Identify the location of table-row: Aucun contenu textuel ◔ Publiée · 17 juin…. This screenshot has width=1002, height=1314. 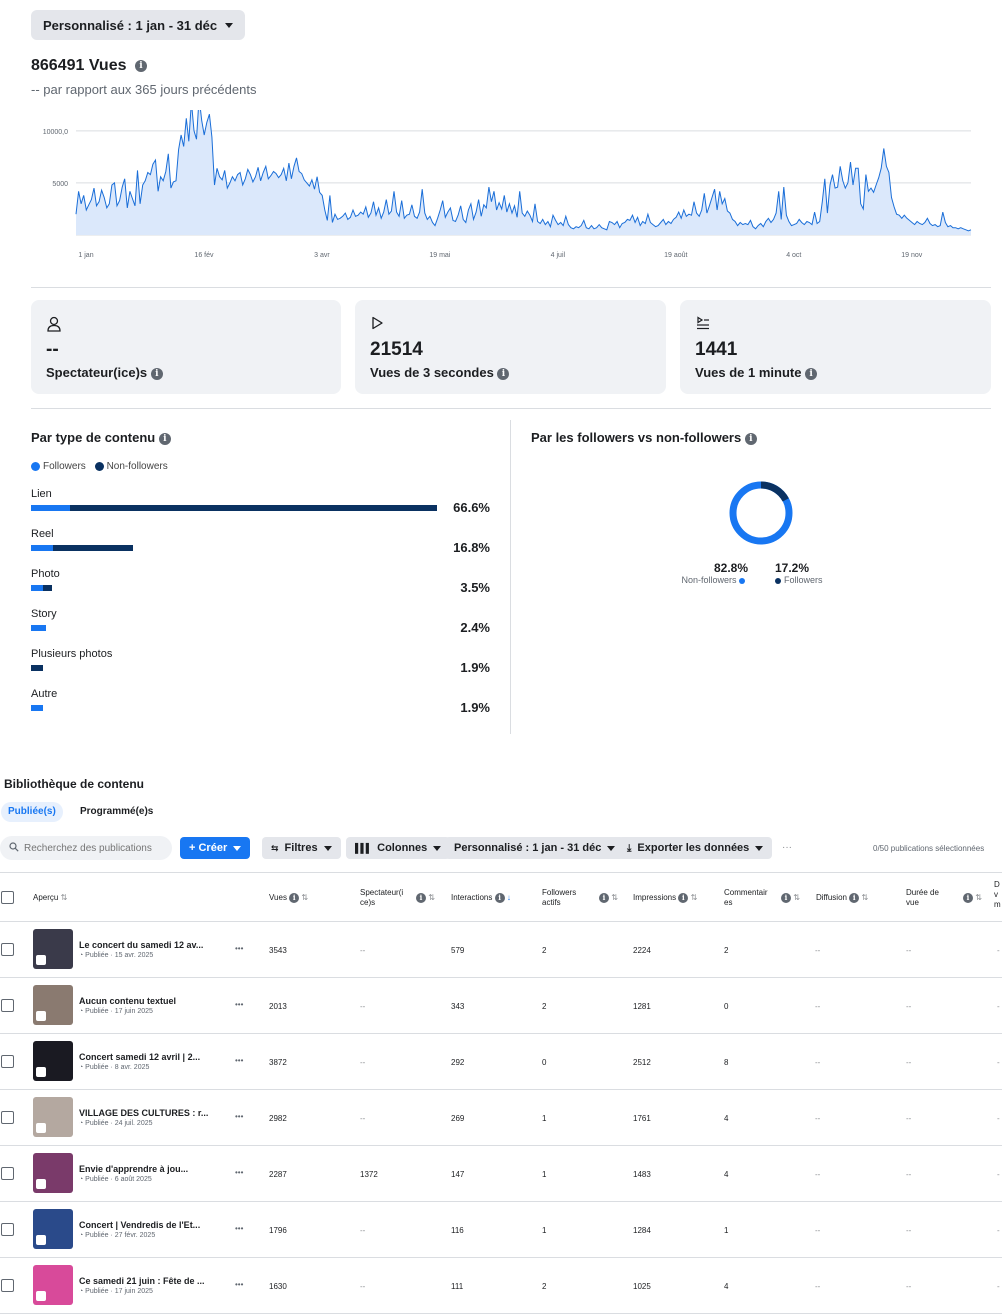
(501, 1006).